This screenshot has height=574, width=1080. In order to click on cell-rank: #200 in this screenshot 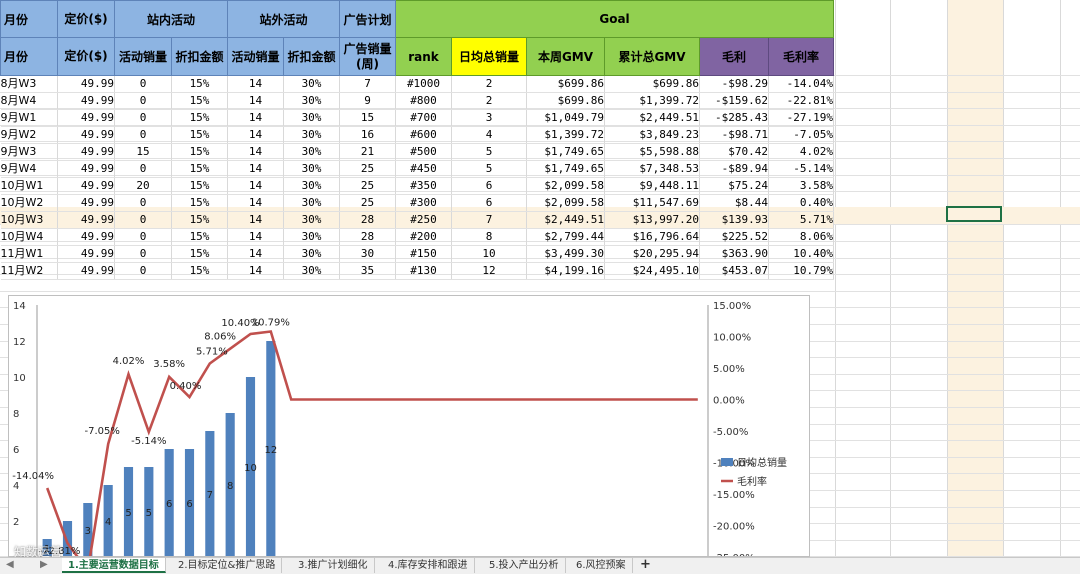, I will do `click(423, 237)`.